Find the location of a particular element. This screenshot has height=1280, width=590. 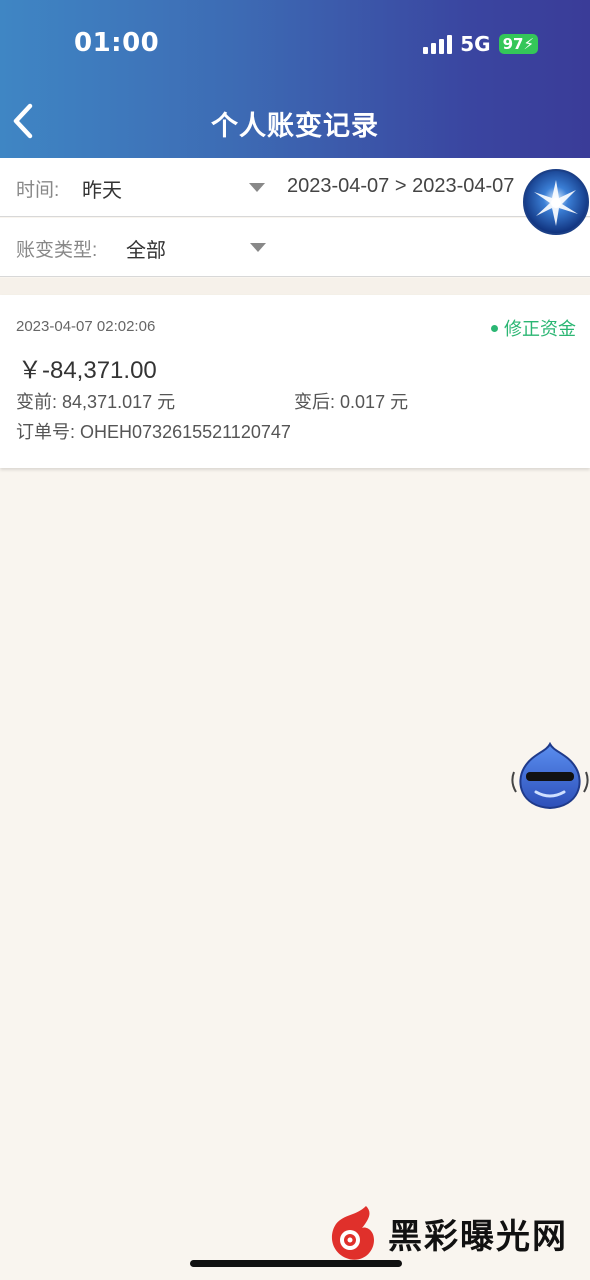

status-indicators: 5G 97⚡ is located at coordinates (480, 44).